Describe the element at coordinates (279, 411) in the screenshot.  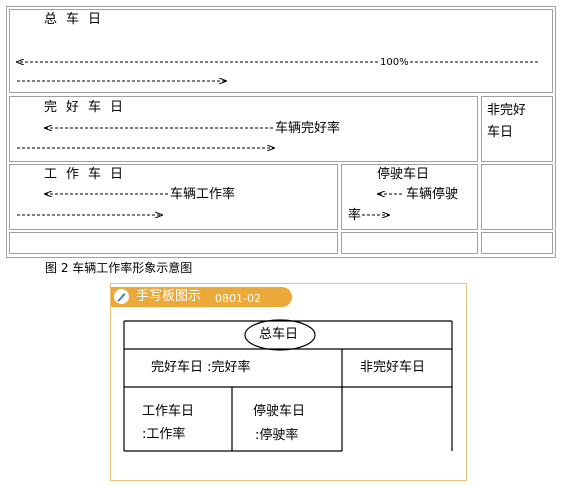
I see `sketch-idle-1: 停驶车日` at that location.